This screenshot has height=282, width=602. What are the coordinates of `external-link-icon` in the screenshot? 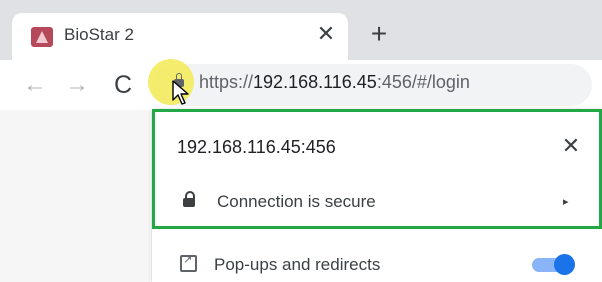 It's located at (188, 262).